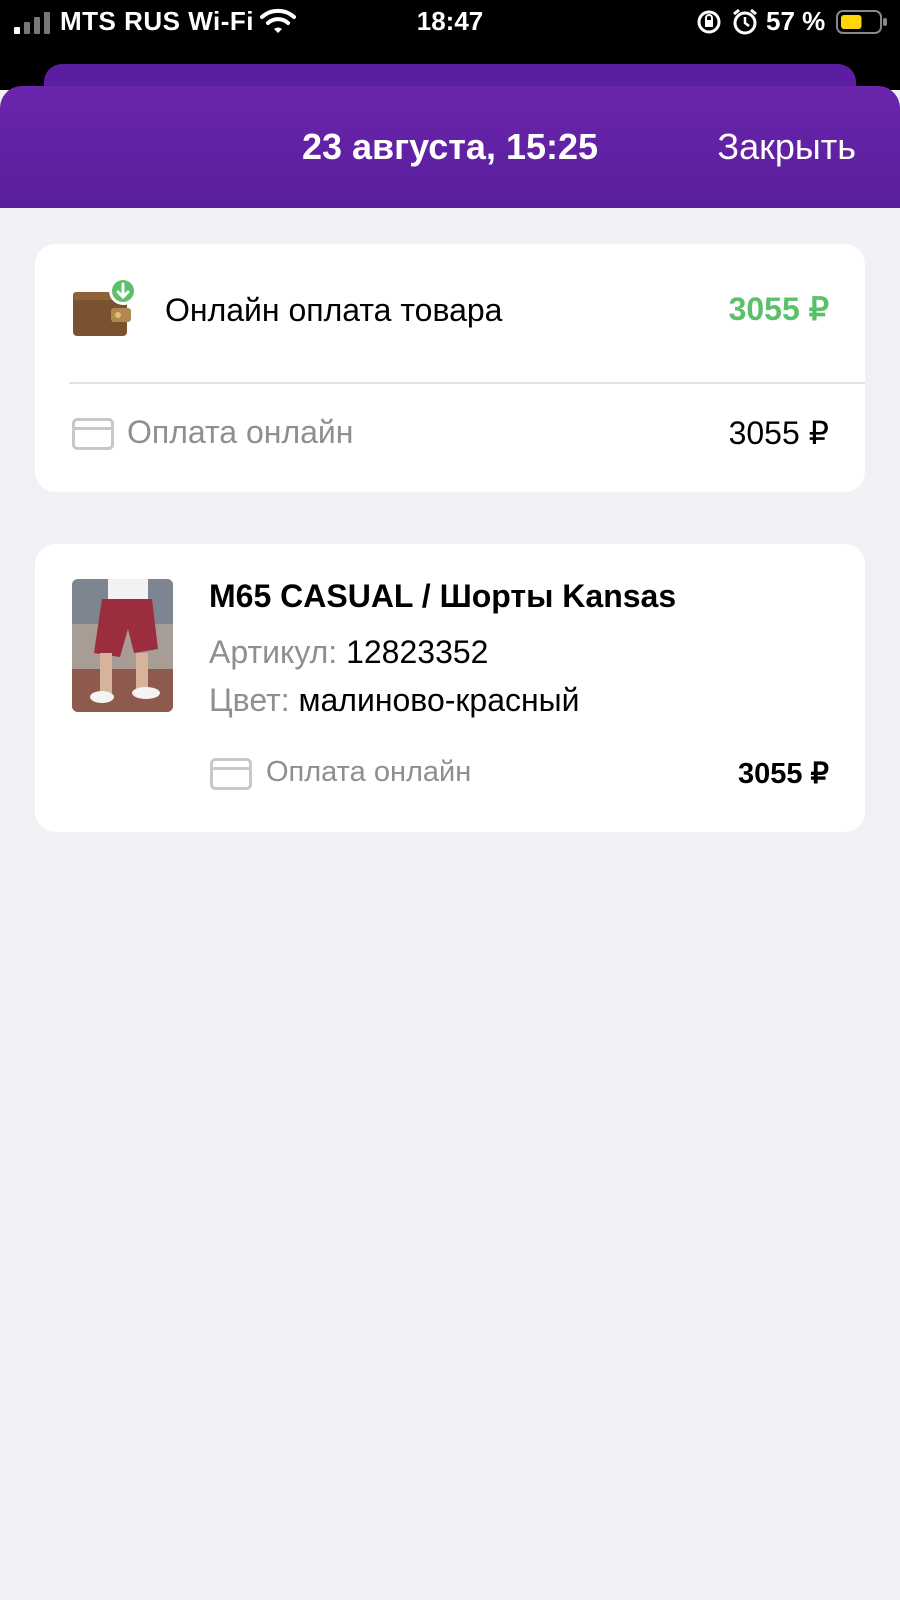 Image resolution: width=900 pixels, height=1600 pixels. I want to click on product-article: Артикул: 12823352, so click(348, 652).